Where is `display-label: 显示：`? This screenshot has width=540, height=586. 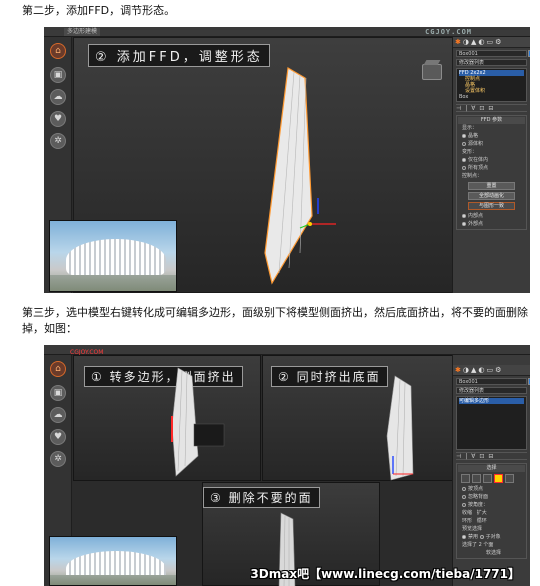
display-label: 显示： is located at coordinates (470, 128).